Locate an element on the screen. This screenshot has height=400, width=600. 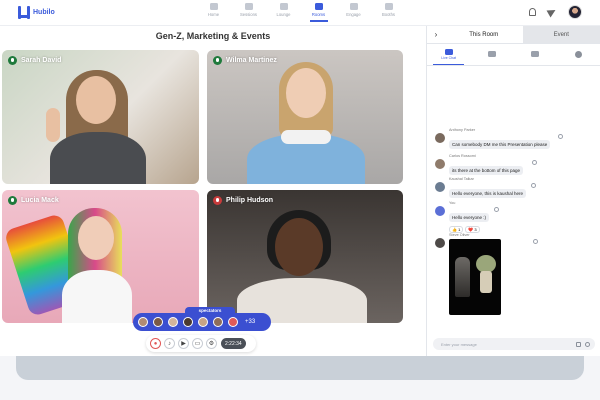
spectators-bar: +33 is located at coordinates (202, 322).